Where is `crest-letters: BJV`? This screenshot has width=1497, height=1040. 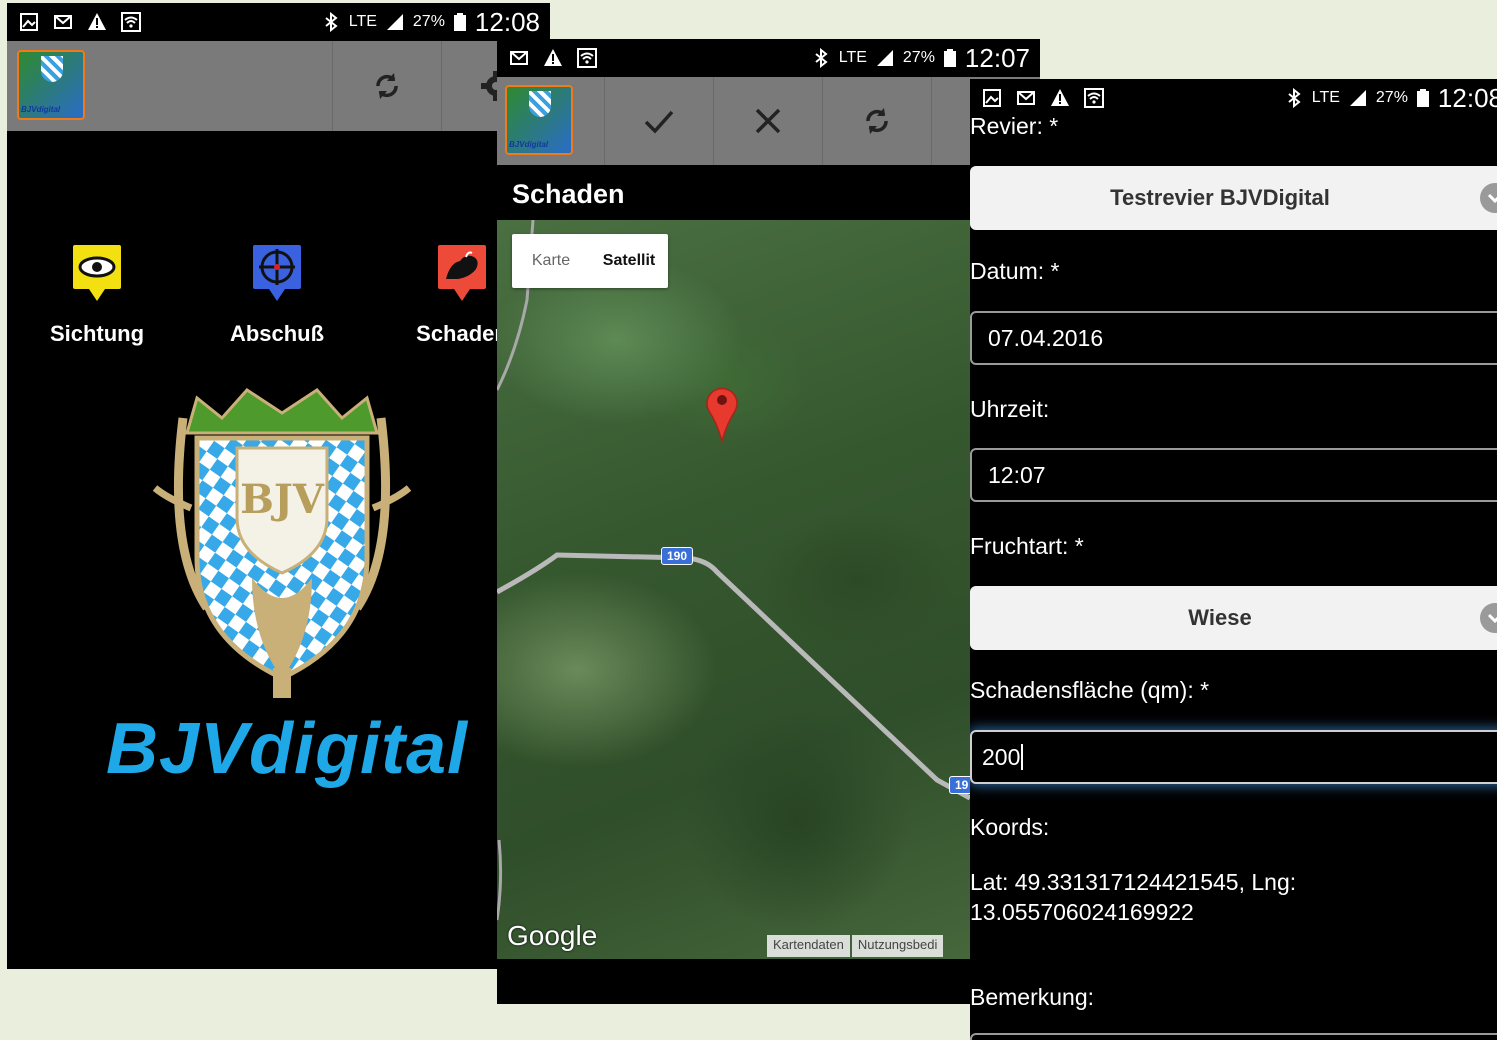
crest-letters: BJV is located at coordinates (282, 499).